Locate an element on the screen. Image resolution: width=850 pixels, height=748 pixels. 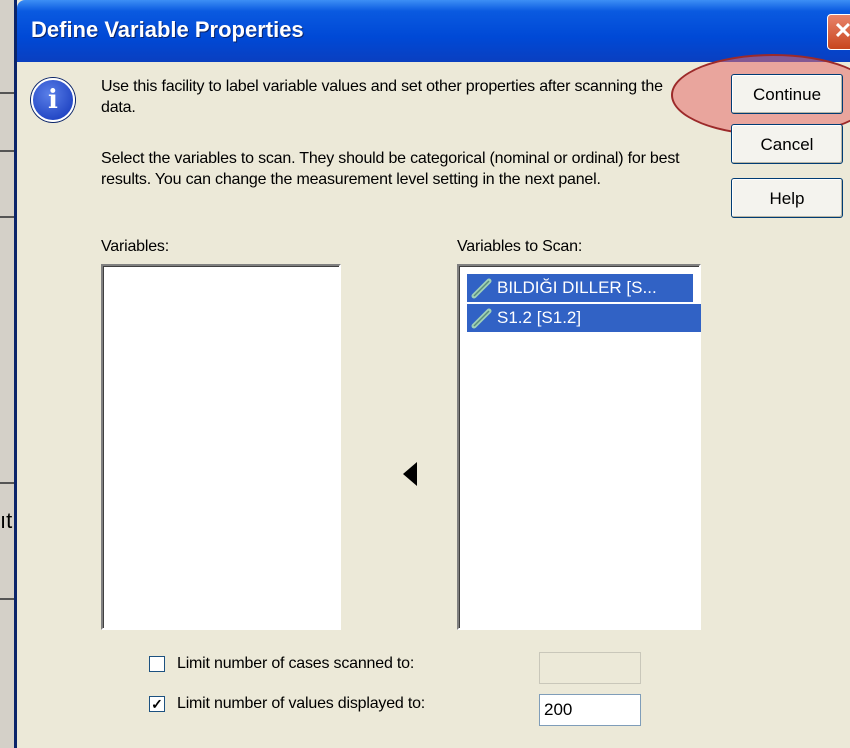
limit-values-label: Limit number of values displayed to: is located at coordinates (301, 703).